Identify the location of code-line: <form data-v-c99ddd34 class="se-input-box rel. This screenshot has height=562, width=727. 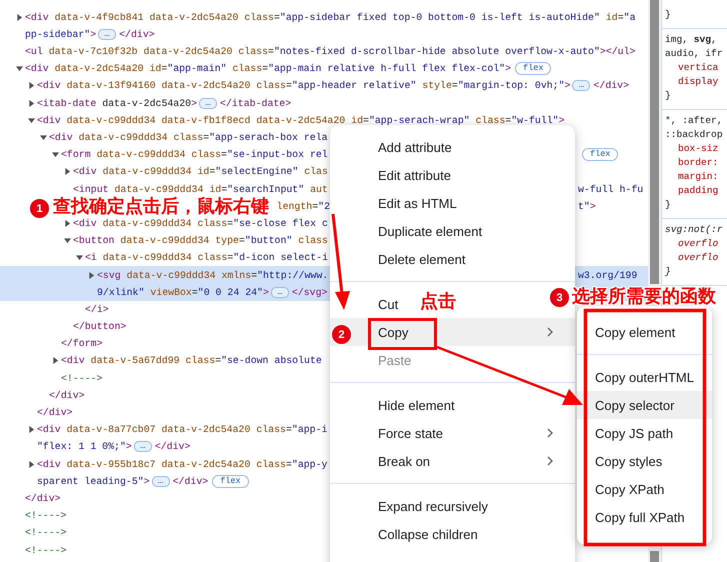
(194, 154).